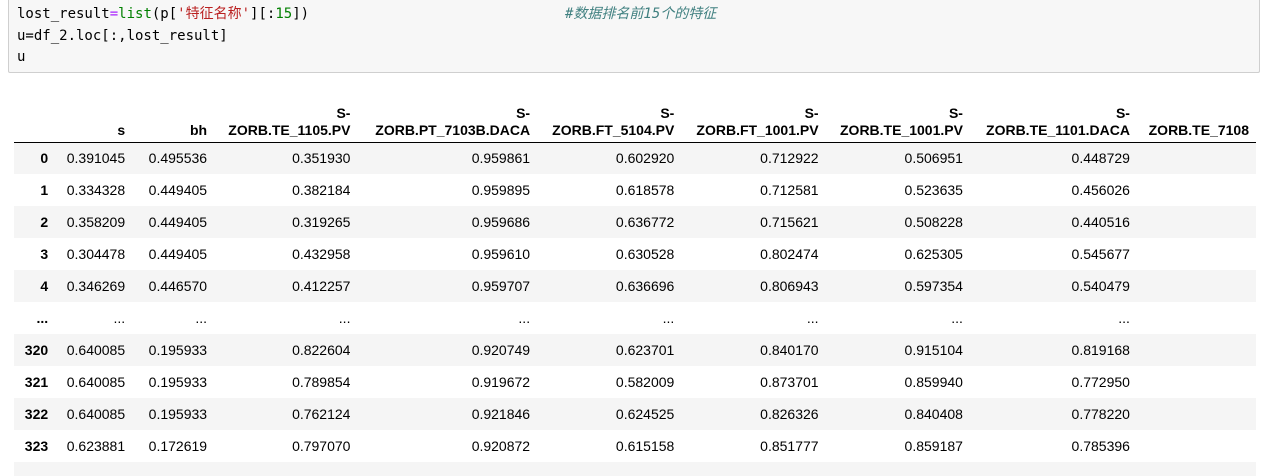  Describe the element at coordinates (178, 158) in the screenshot. I see `table-cell: 0.495536` at that location.